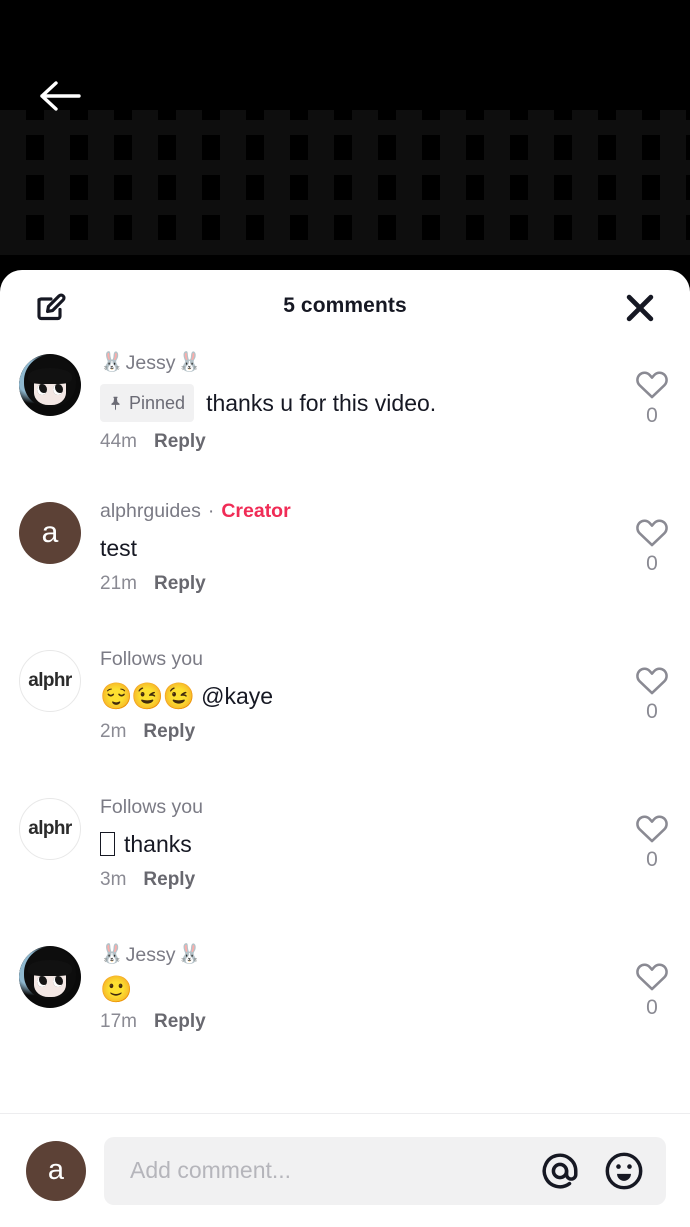 Image resolution: width=690 pixels, height=1227 pixels. Describe the element at coordinates (118, 1021) in the screenshot. I see `comment-time: 17m` at that location.